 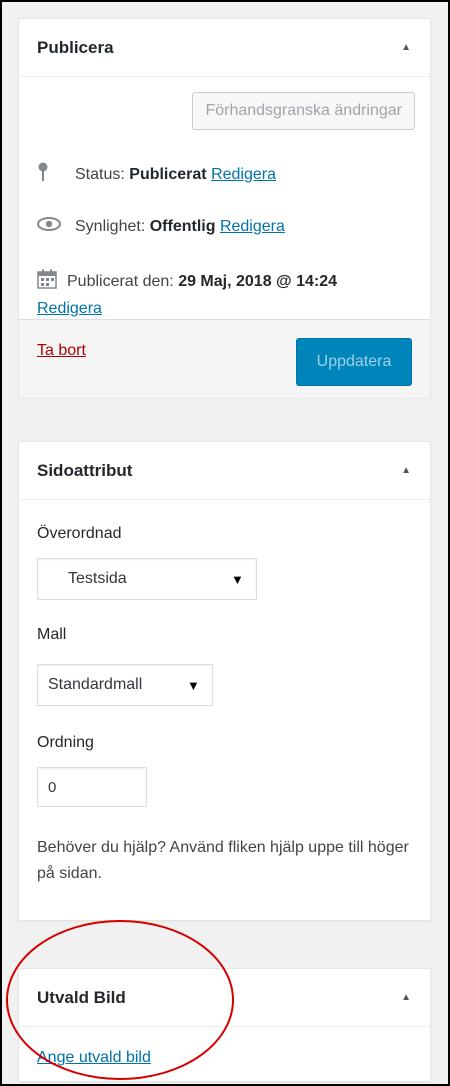 What do you see at coordinates (65, 742) in the screenshot?
I see `order-label: Ordning` at bounding box center [65, 742].